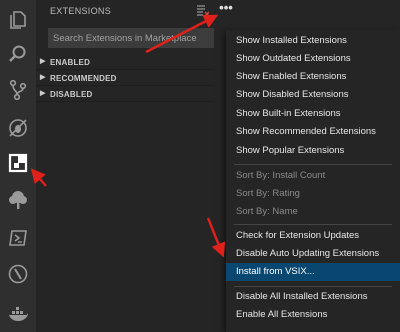 The image size is (400, 332). What do you see at coordinates (313, 59) in the screenshot?
I see `menu-item-show-outdated: Show Outdated Extensions` at bounding box center [313, 59].